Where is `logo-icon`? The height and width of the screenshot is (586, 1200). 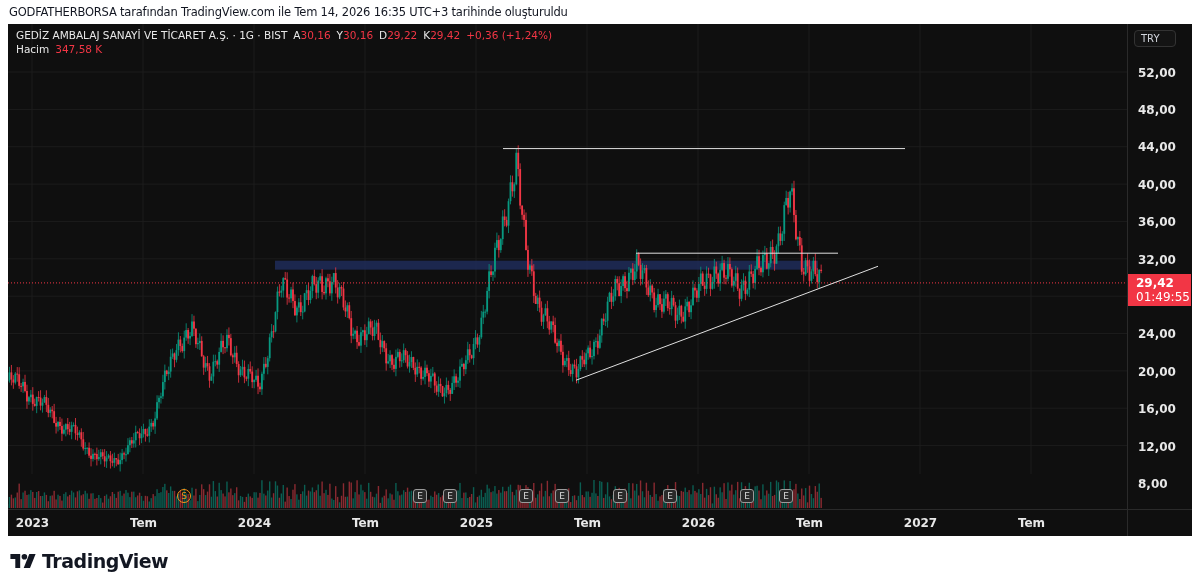 logo-icon is located at coordinates (23, 561).